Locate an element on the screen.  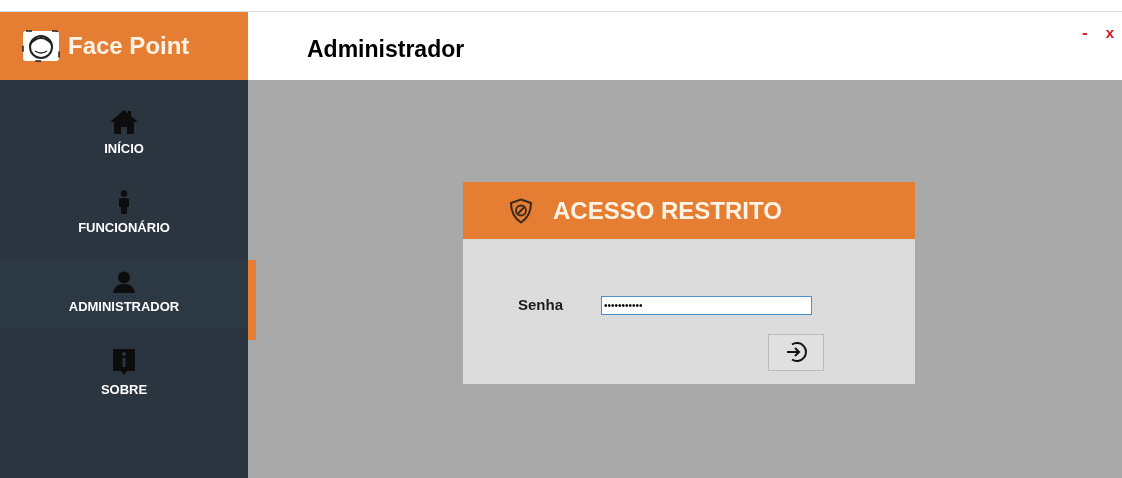
shield-icon is located at coordinates (521, 210).